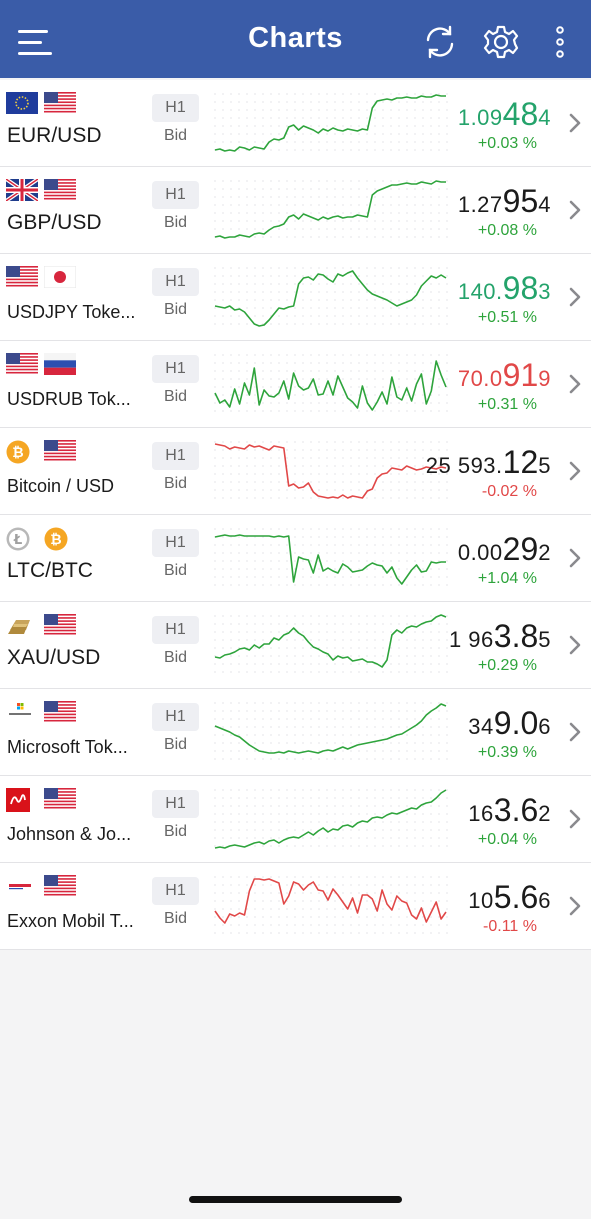 The image size is (591, 1219). I want to click on price-change: +0.03 %, so click(507, 143).